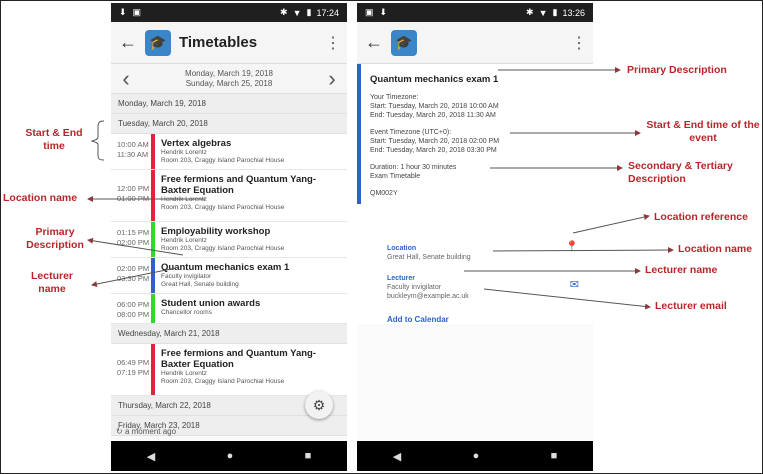  I want to click on annotation-primary-description: Primary Description, so click(55, 238).